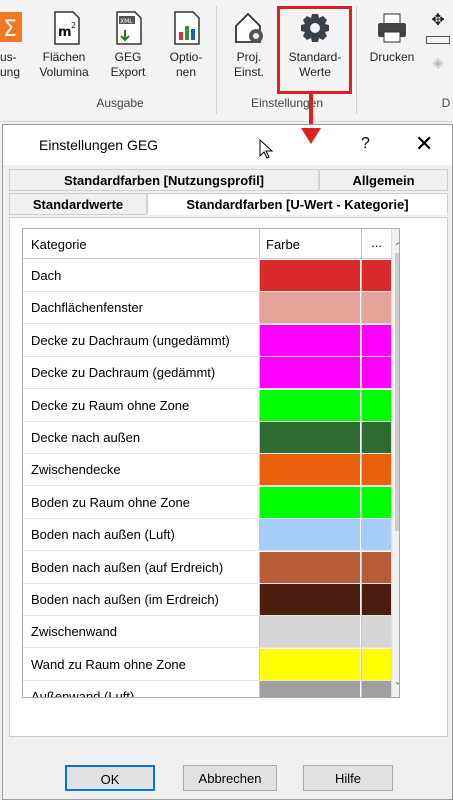  I want to click on category-name: Boden nach außen (auf Erdreich), so click(127, 567).